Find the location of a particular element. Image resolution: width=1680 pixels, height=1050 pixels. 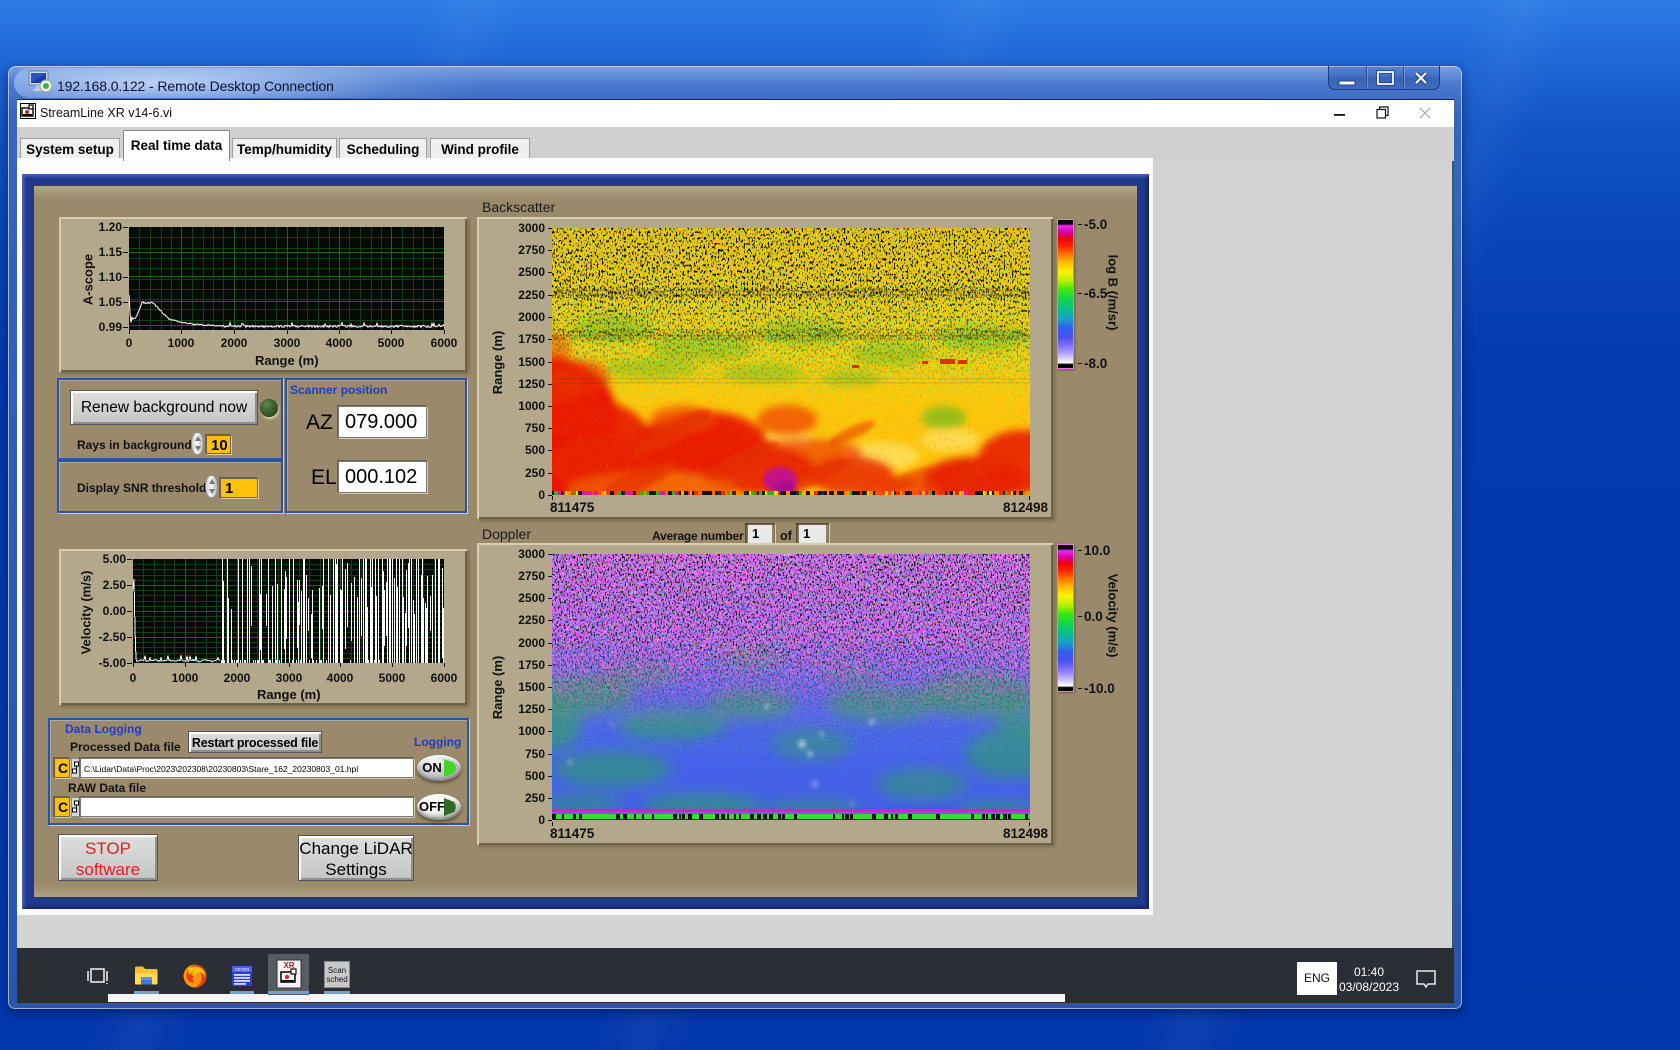

svg-text: VETER is located at coordinates (242, 969).